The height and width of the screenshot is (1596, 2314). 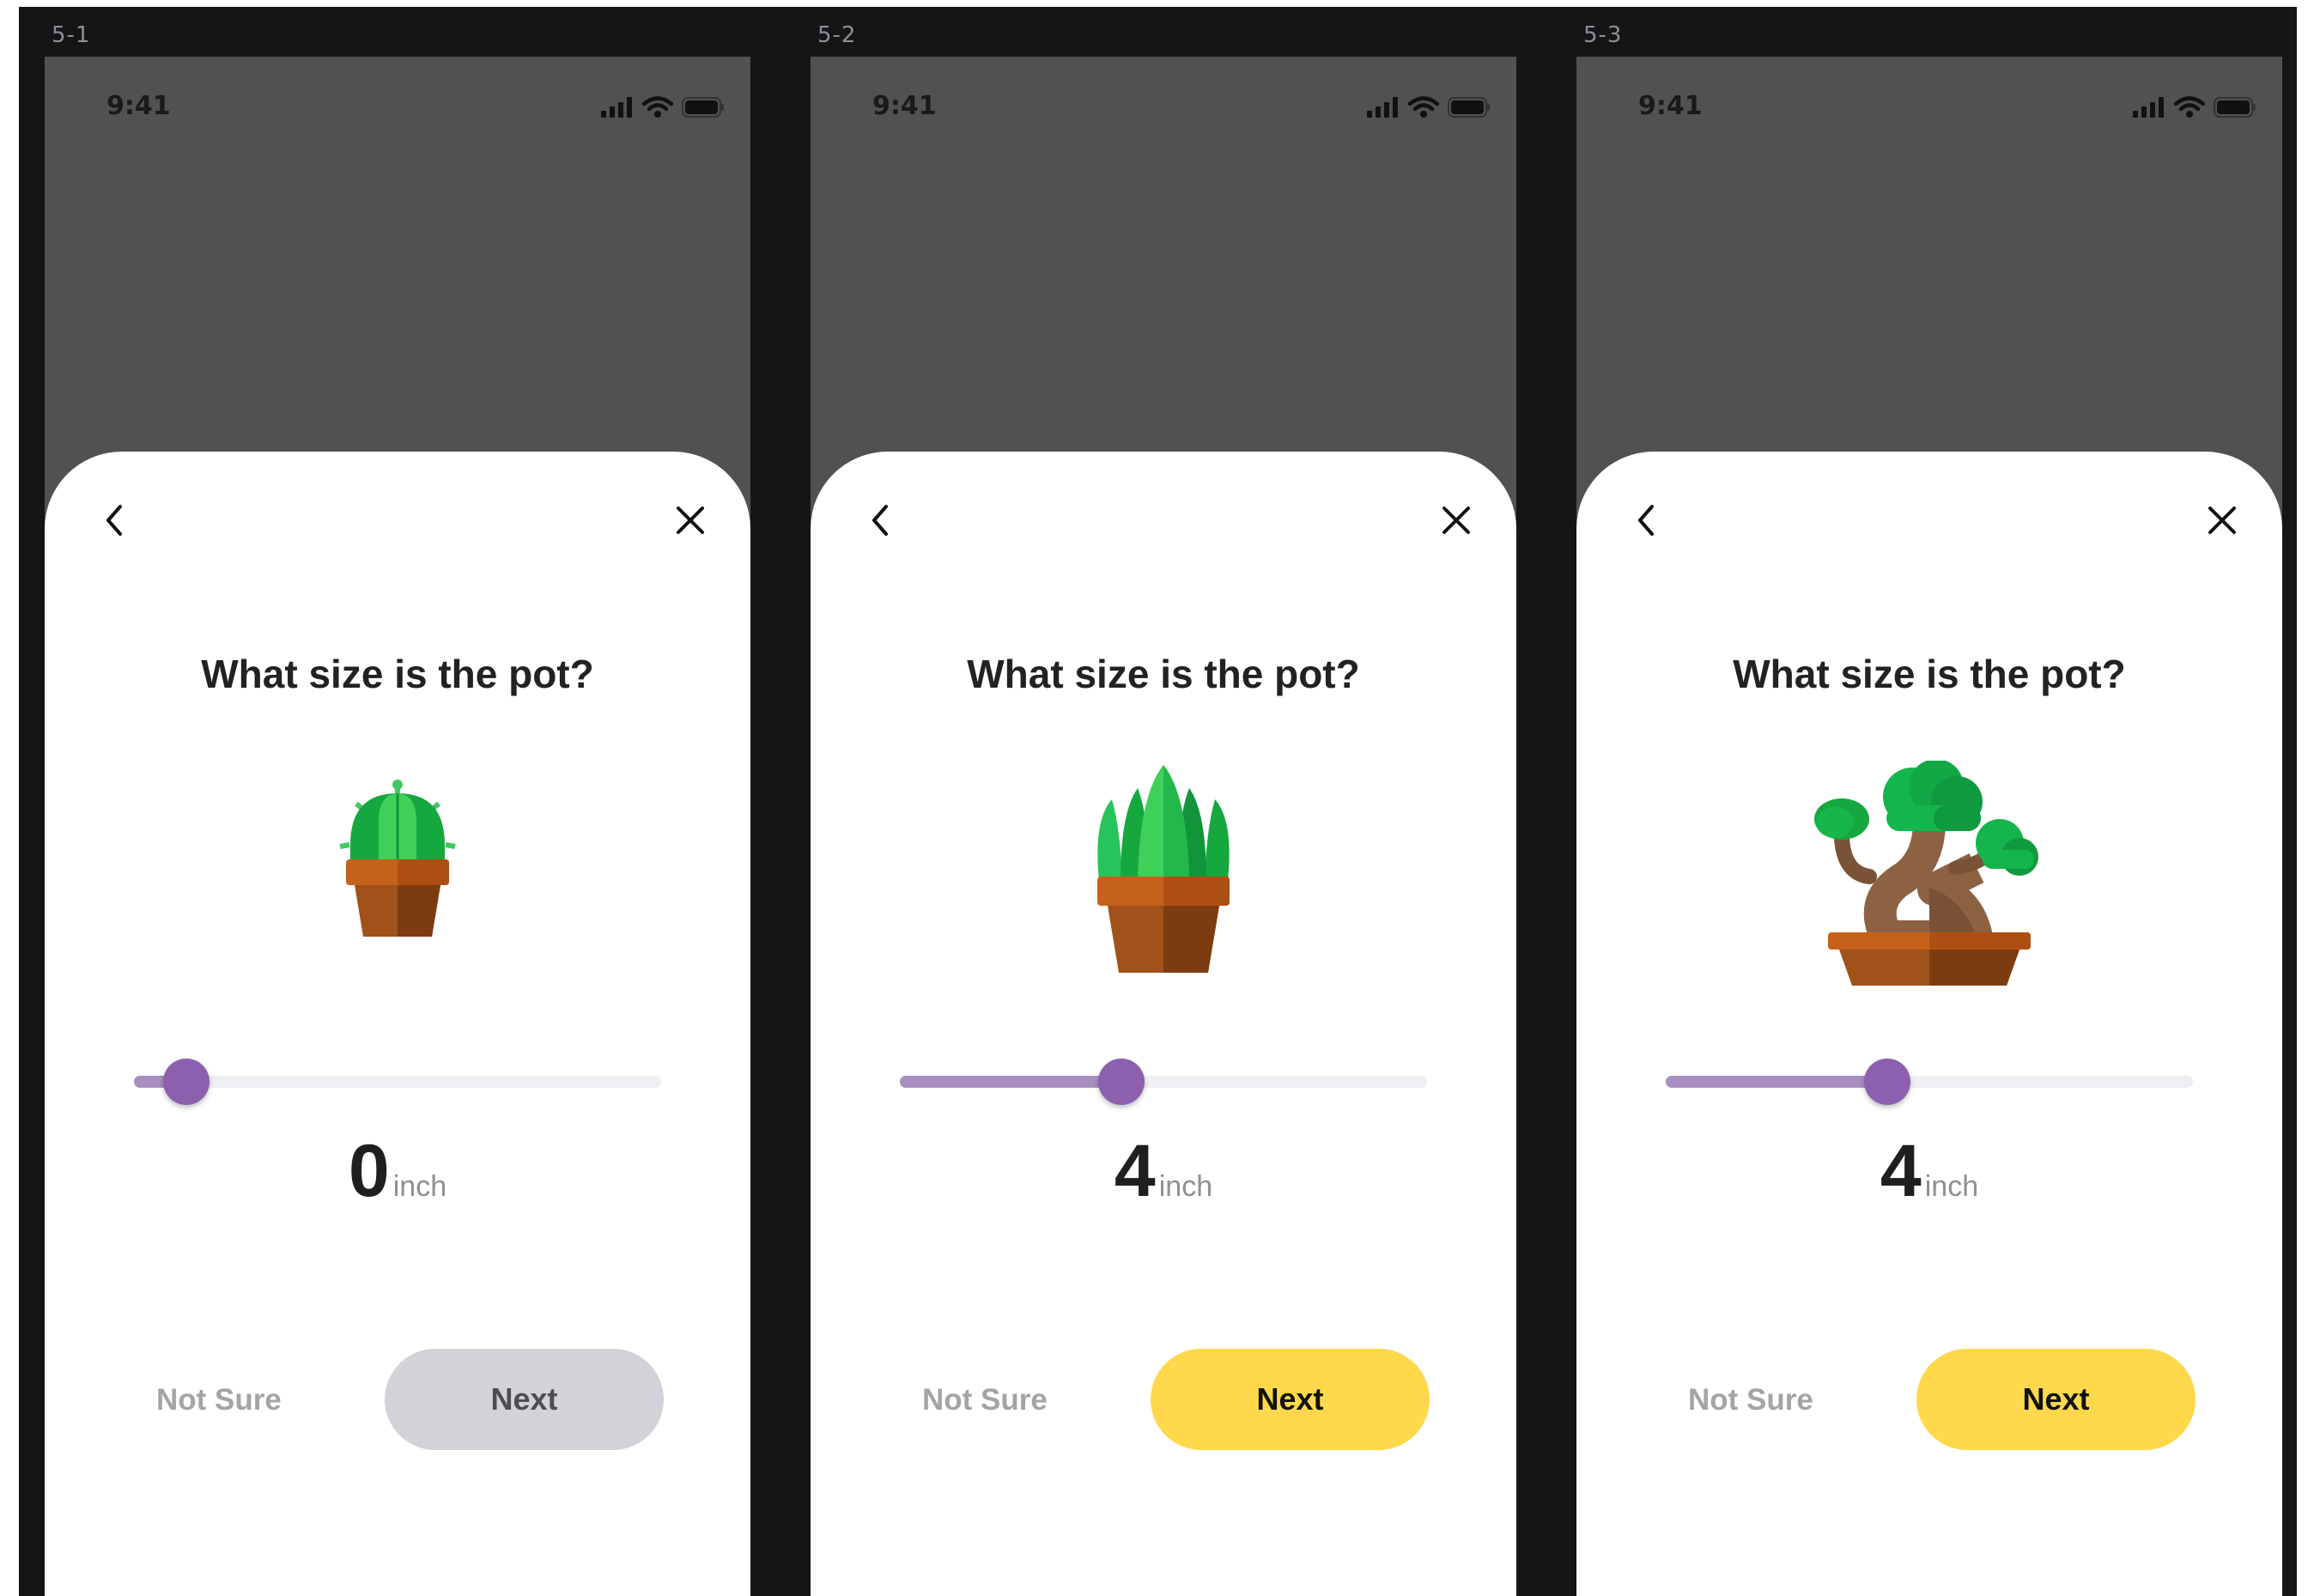 I want to click on frame-label: 5-1, so click(x=72, y=35).